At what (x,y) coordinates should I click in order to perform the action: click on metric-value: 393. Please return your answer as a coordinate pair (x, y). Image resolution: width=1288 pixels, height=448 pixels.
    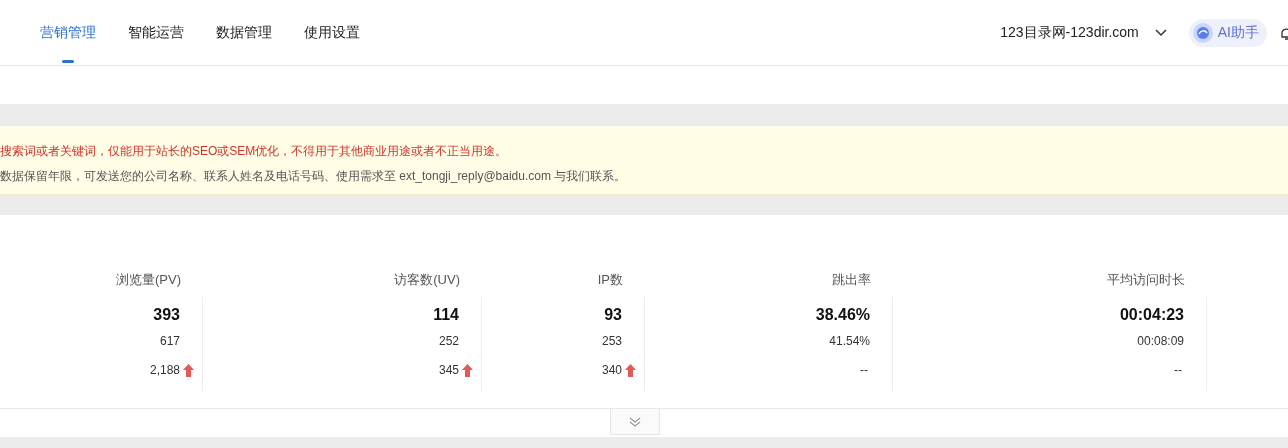
    Looking at the image, I should click on (166, 315).